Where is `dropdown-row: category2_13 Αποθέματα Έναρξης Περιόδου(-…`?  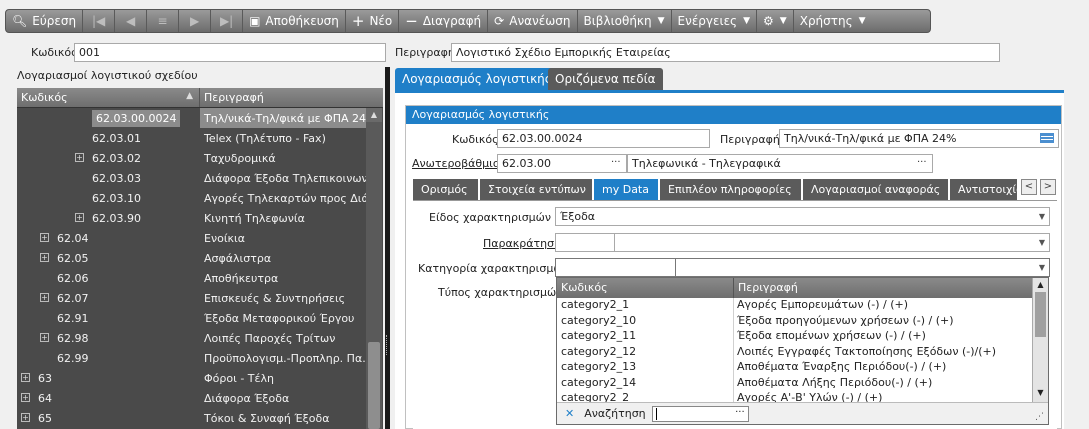 dropdown-row: category2_13 Αποθέματα Έναρξης Περιόδου(-… is located at coordinates (802, 368).